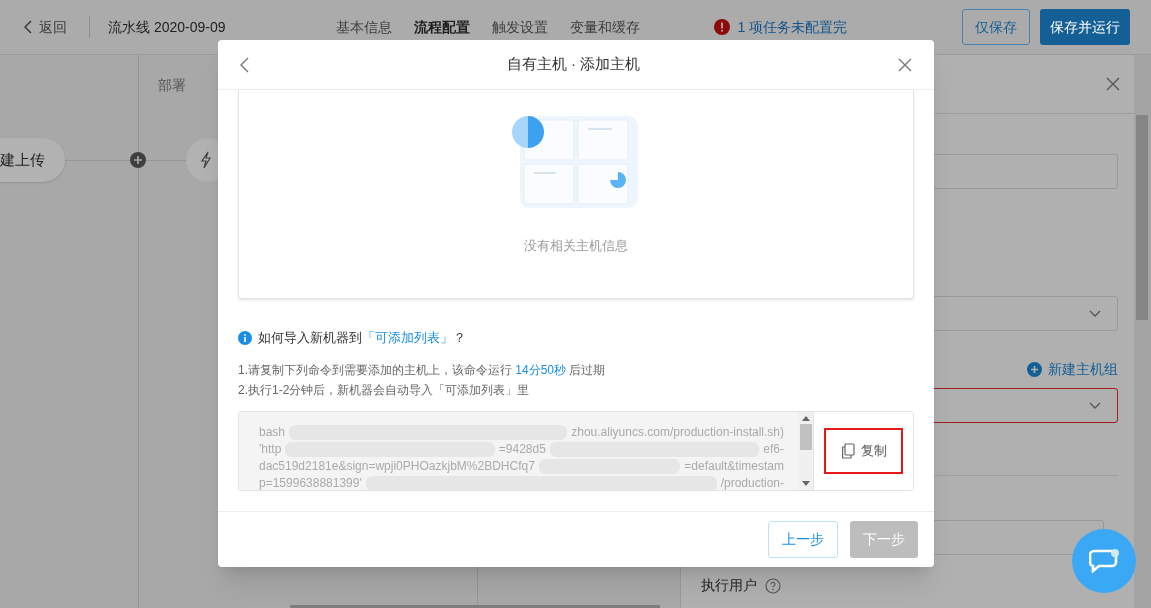  Describe the element at coordinates (32, 160) in the screenshot. I see `pipeline-node: 建上传` at that location.